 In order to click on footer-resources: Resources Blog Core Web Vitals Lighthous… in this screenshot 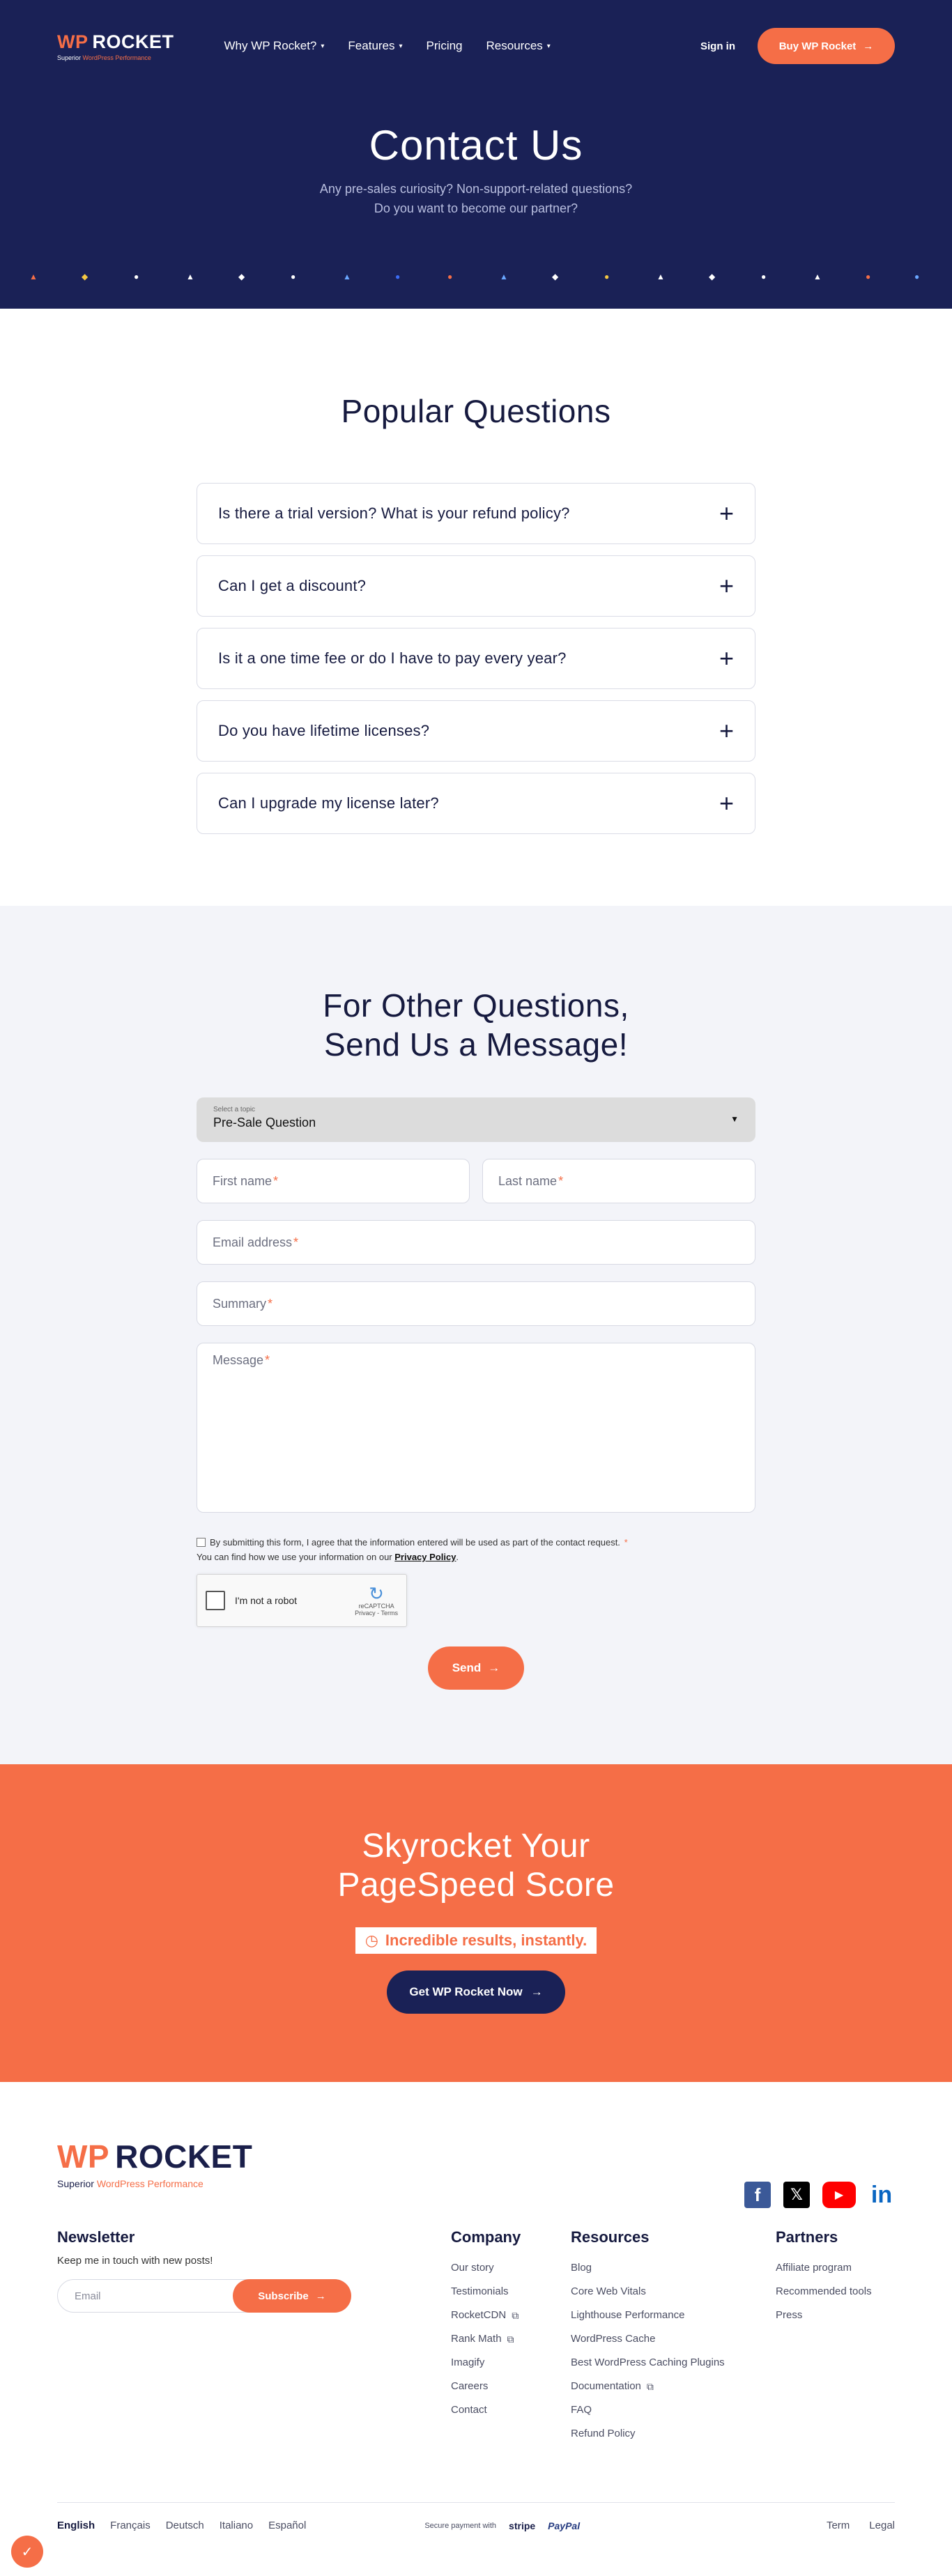, I will do `click(673, 2337)`.